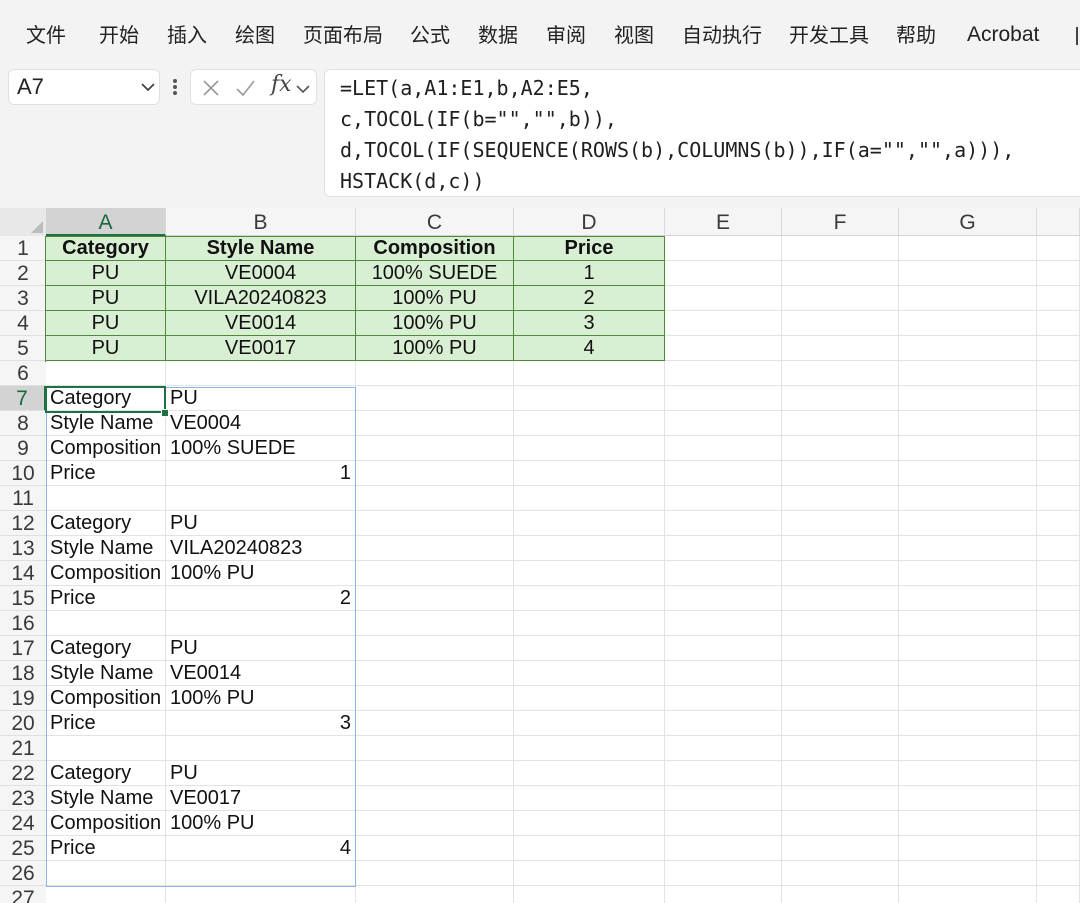 The image size is (1080, 903). What do you see at coordinates (261, 323) in the screenshot?
I see `table-data-cell: VE0014` at bounding box center [261, 323].